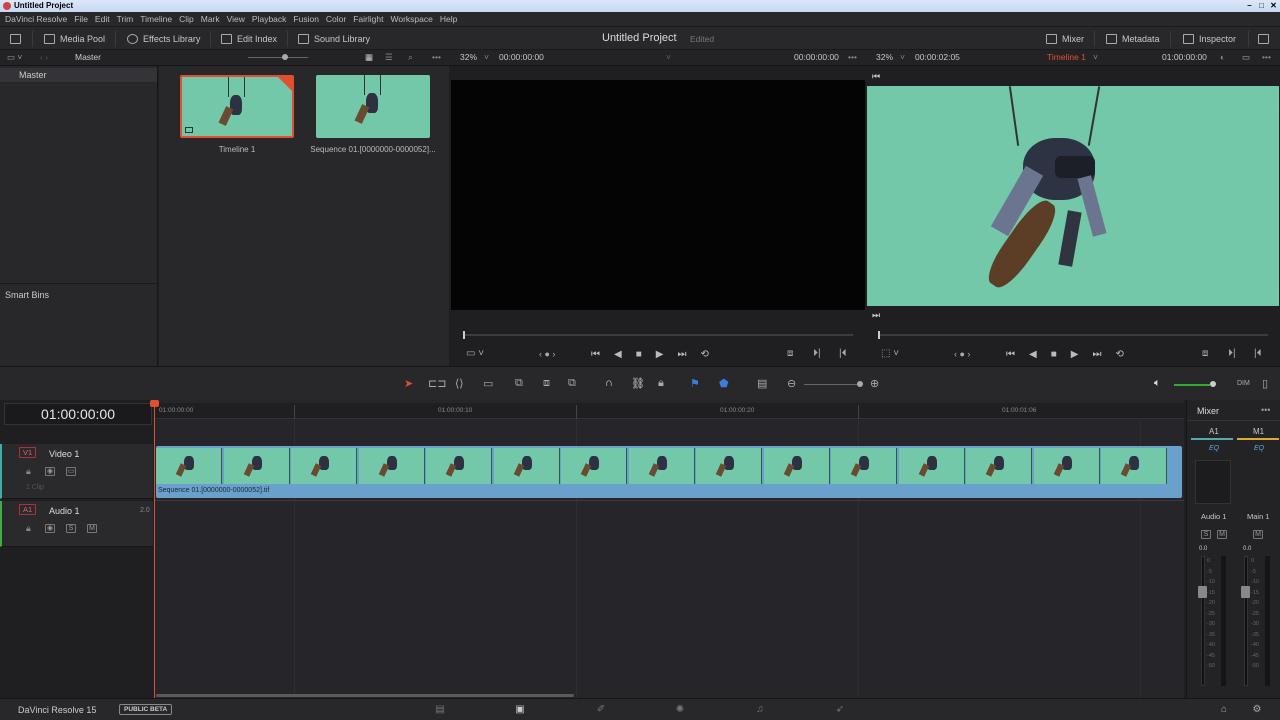 This screenshot has height=720, width=1280. Describe the element at coordinates (28, 452) in the screenshot. I see `video-track-tag: V1` at that location.